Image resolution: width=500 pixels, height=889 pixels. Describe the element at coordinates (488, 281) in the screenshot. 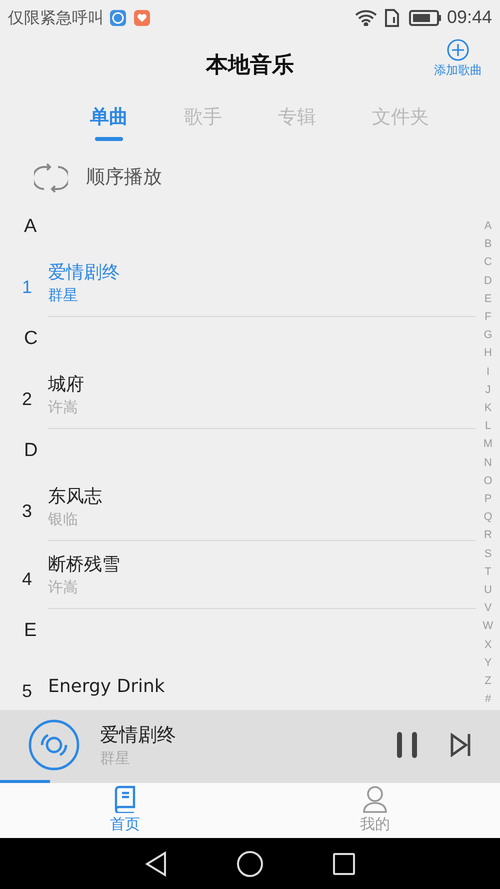

I see `index-letter: D` at that location.